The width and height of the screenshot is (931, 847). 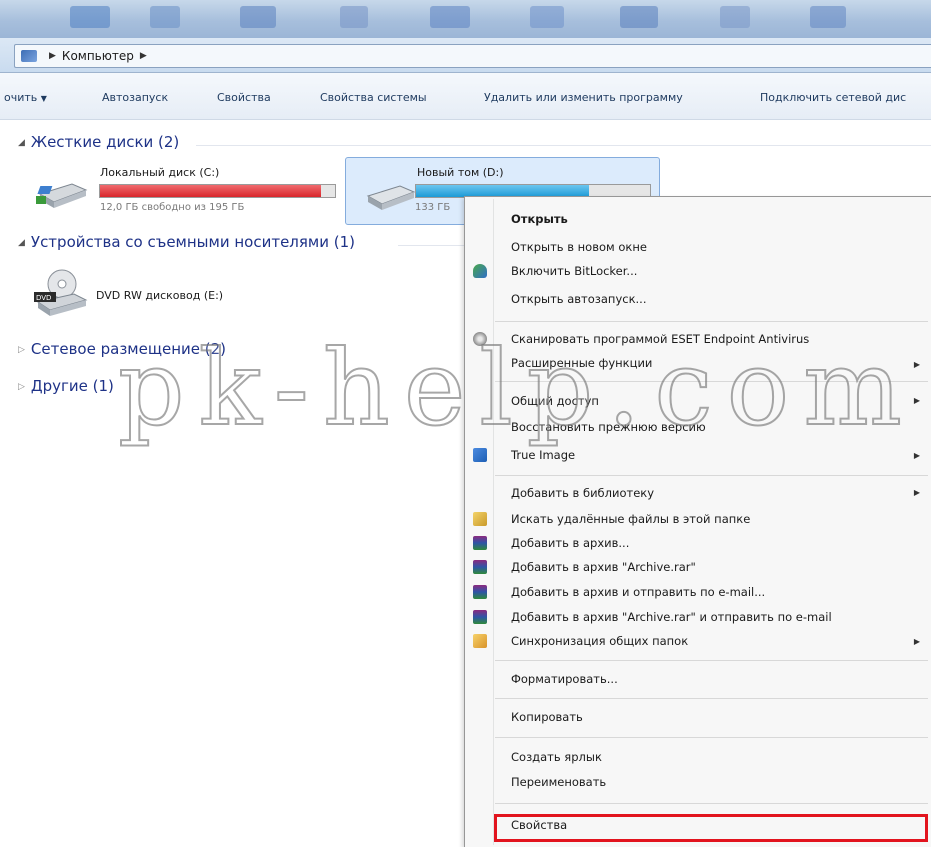 What do you see at coordinates (558, 782) in the screenshot?
I see `menu-item-rename: Переименовать` at bounding box center [558, 782].